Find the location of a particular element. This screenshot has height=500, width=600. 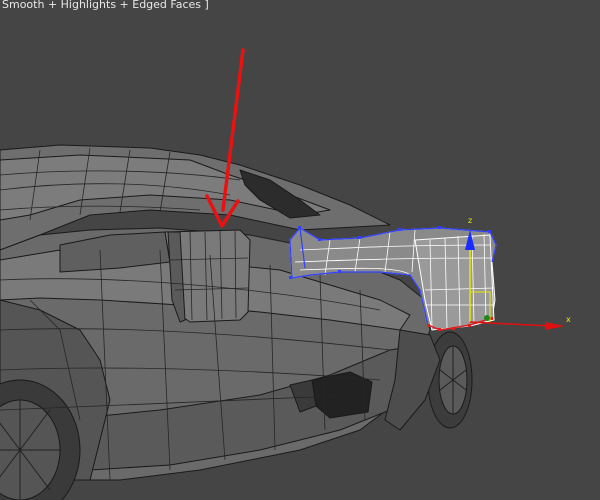

gizmo-z-label: z is located at coordinates (470, 220).